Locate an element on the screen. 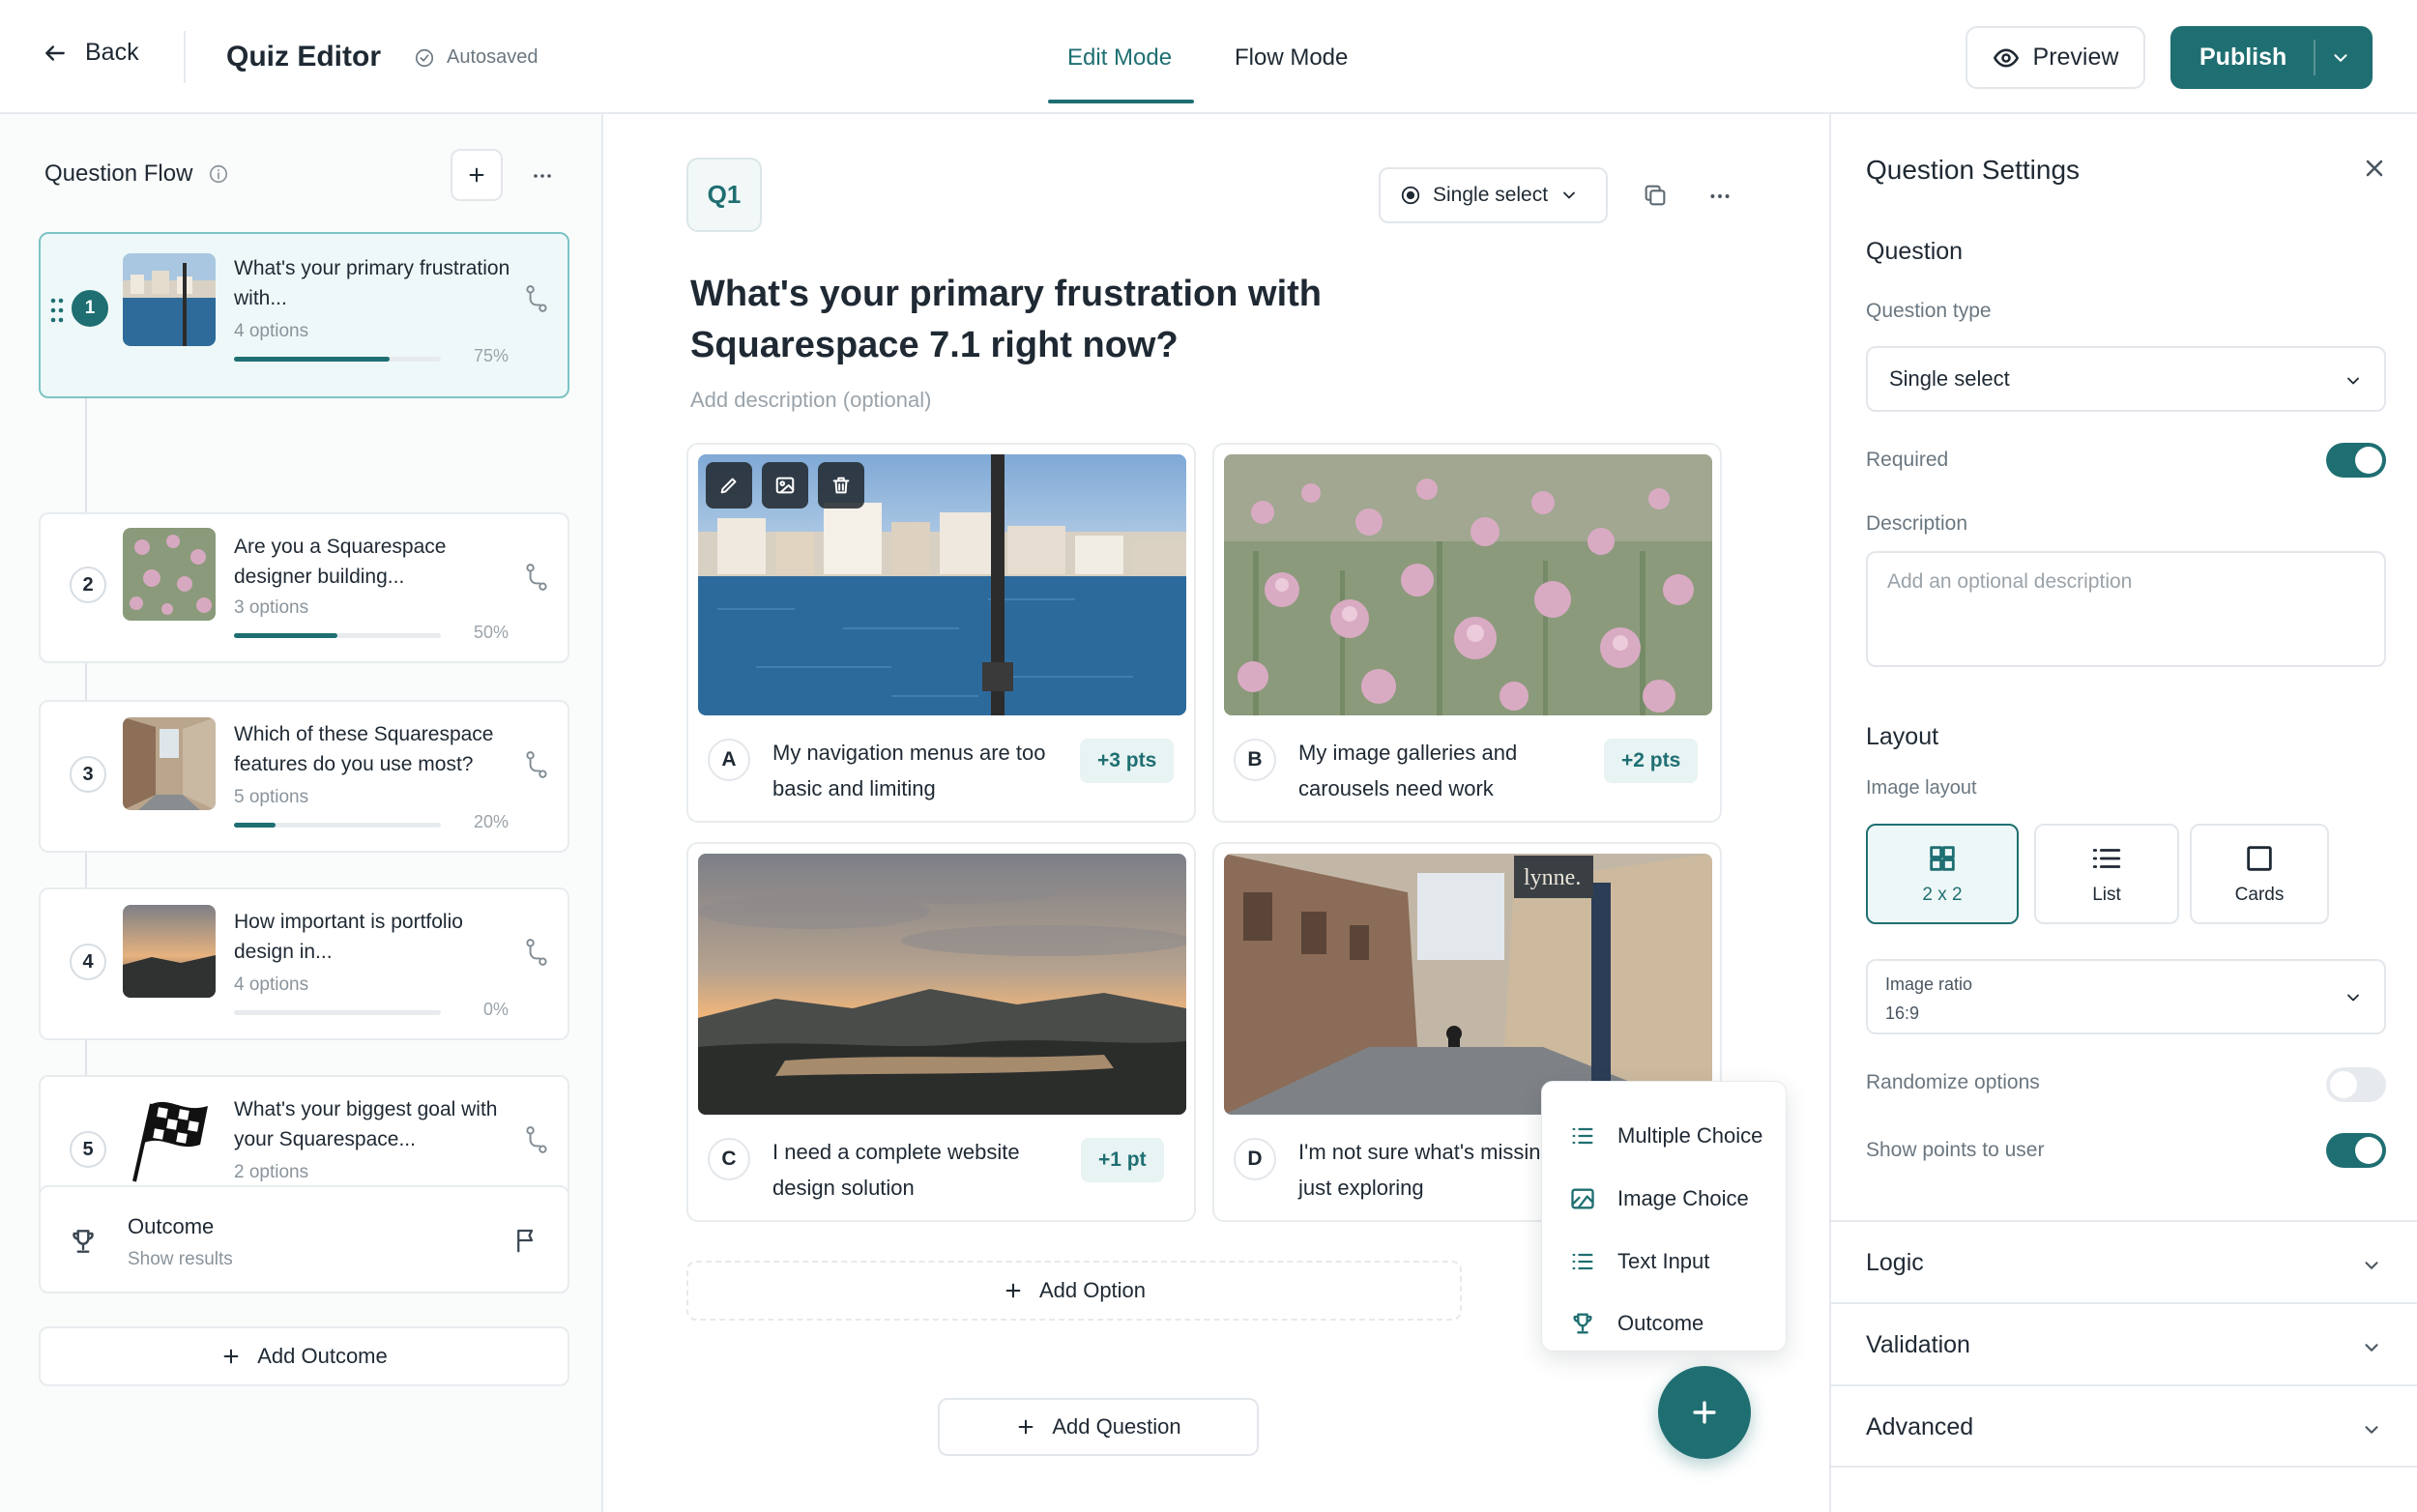 The width and height of the screenshot is (2417, 1512). question-section-heading: Question is located at coordinates (1915, 251).